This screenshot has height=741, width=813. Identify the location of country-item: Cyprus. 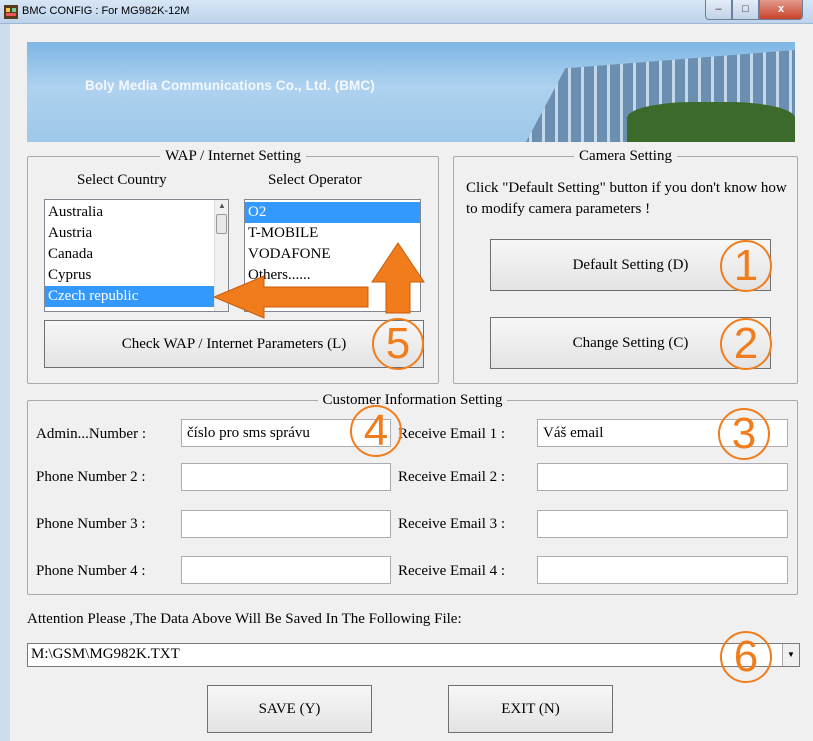
(136, 275).